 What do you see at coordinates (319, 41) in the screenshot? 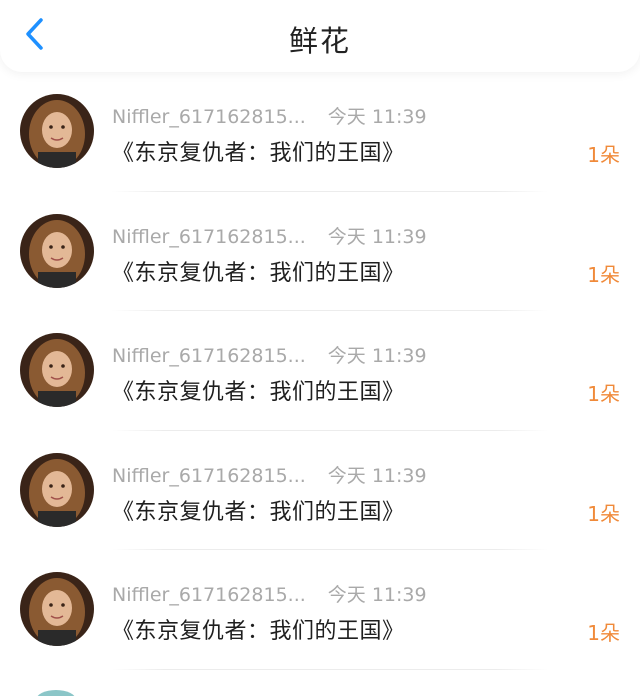
I see `page-title: 鲜花` at bounding box center [319, 41].